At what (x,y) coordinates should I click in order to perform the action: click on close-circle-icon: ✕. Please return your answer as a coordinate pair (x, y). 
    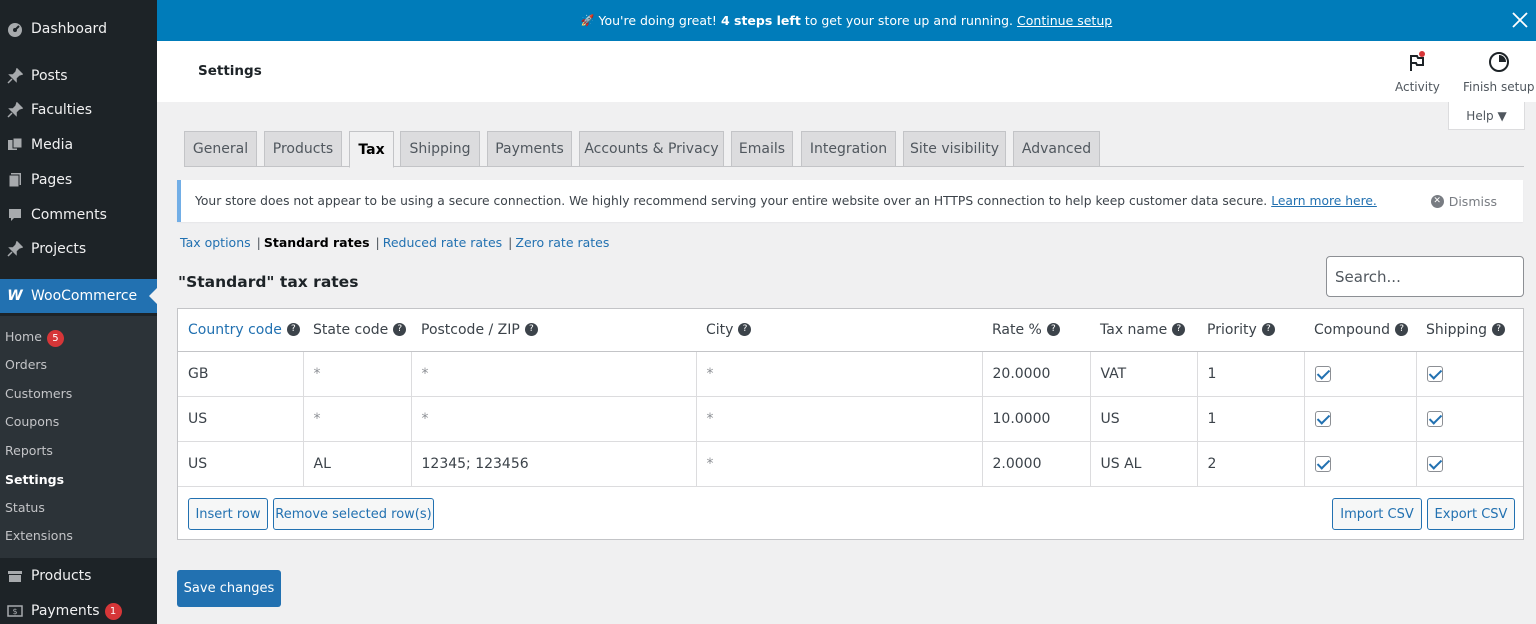
    Looking at the image, I should click on (1437, 201).